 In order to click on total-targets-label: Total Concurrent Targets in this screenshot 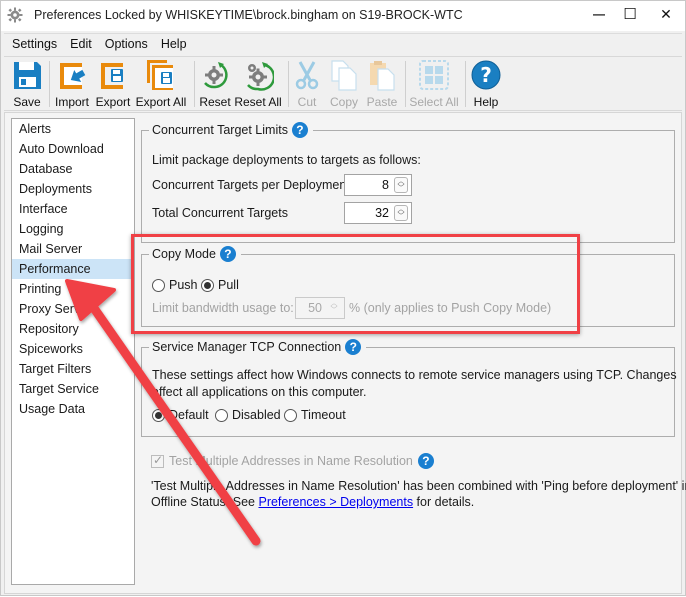, I will do `click(220, 213)`.